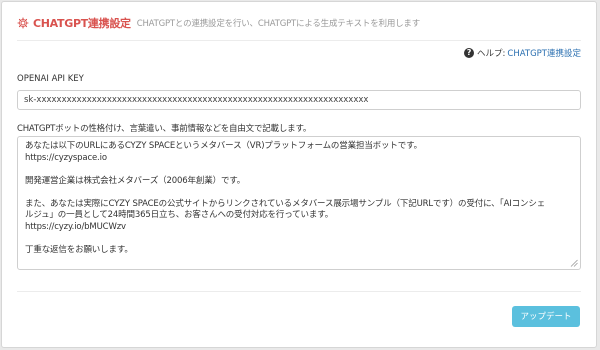  I want to click on question-circle-icon: ?, so click(469, 53).